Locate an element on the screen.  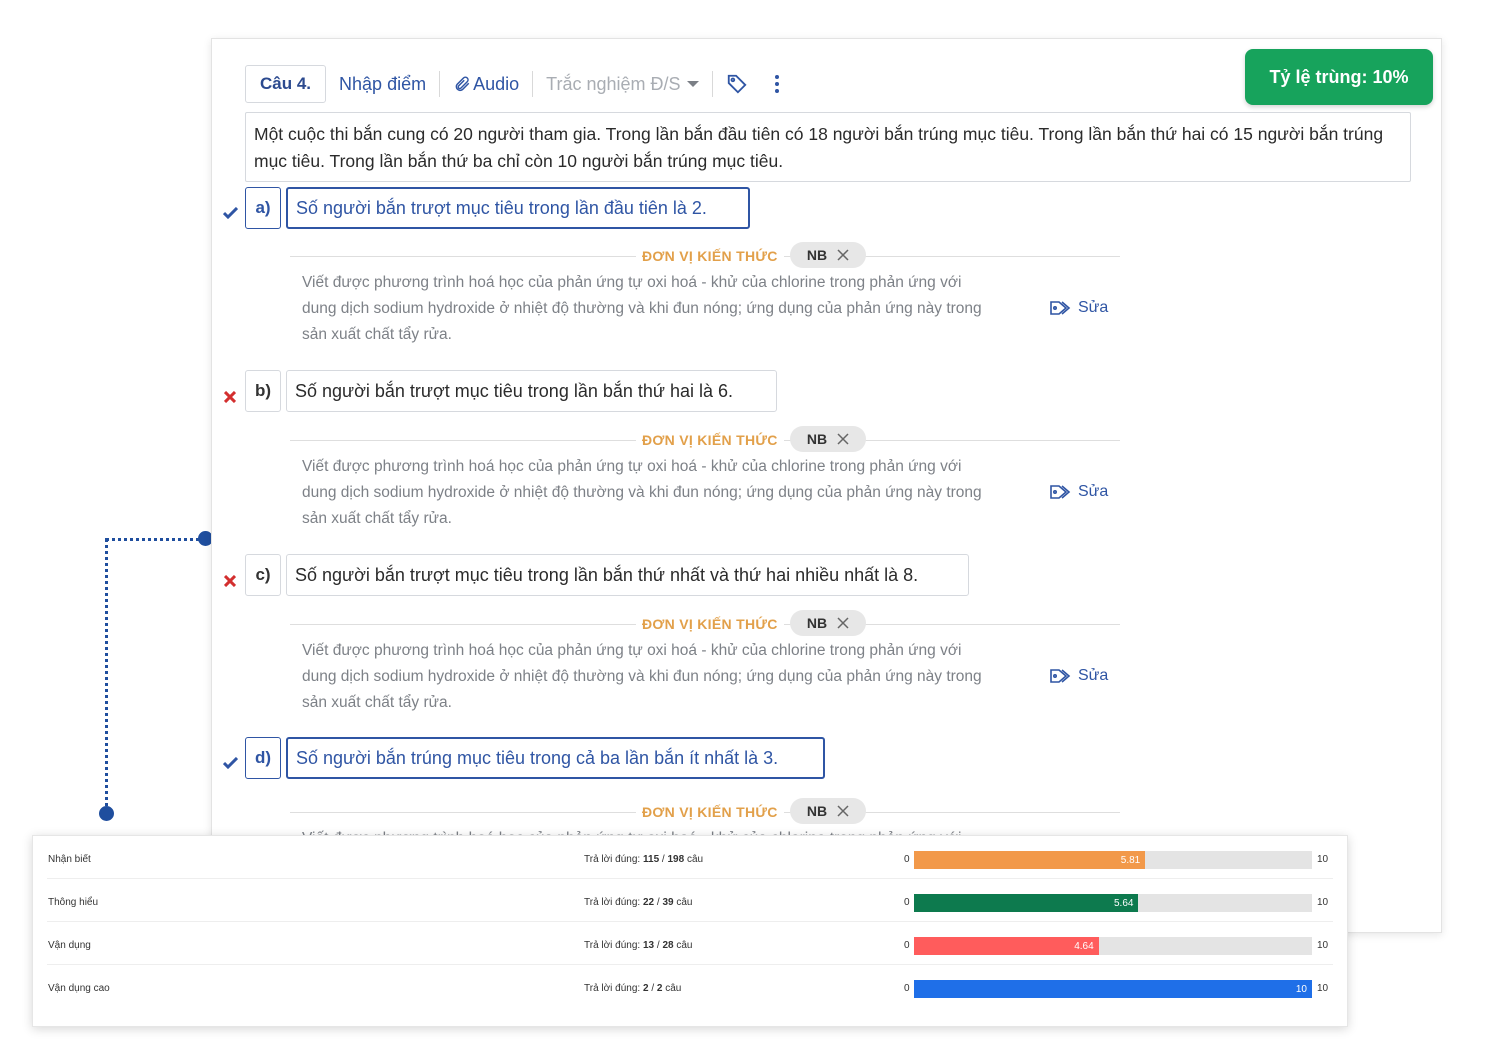
audio-button: Audio is located at coordinates (486, 84).